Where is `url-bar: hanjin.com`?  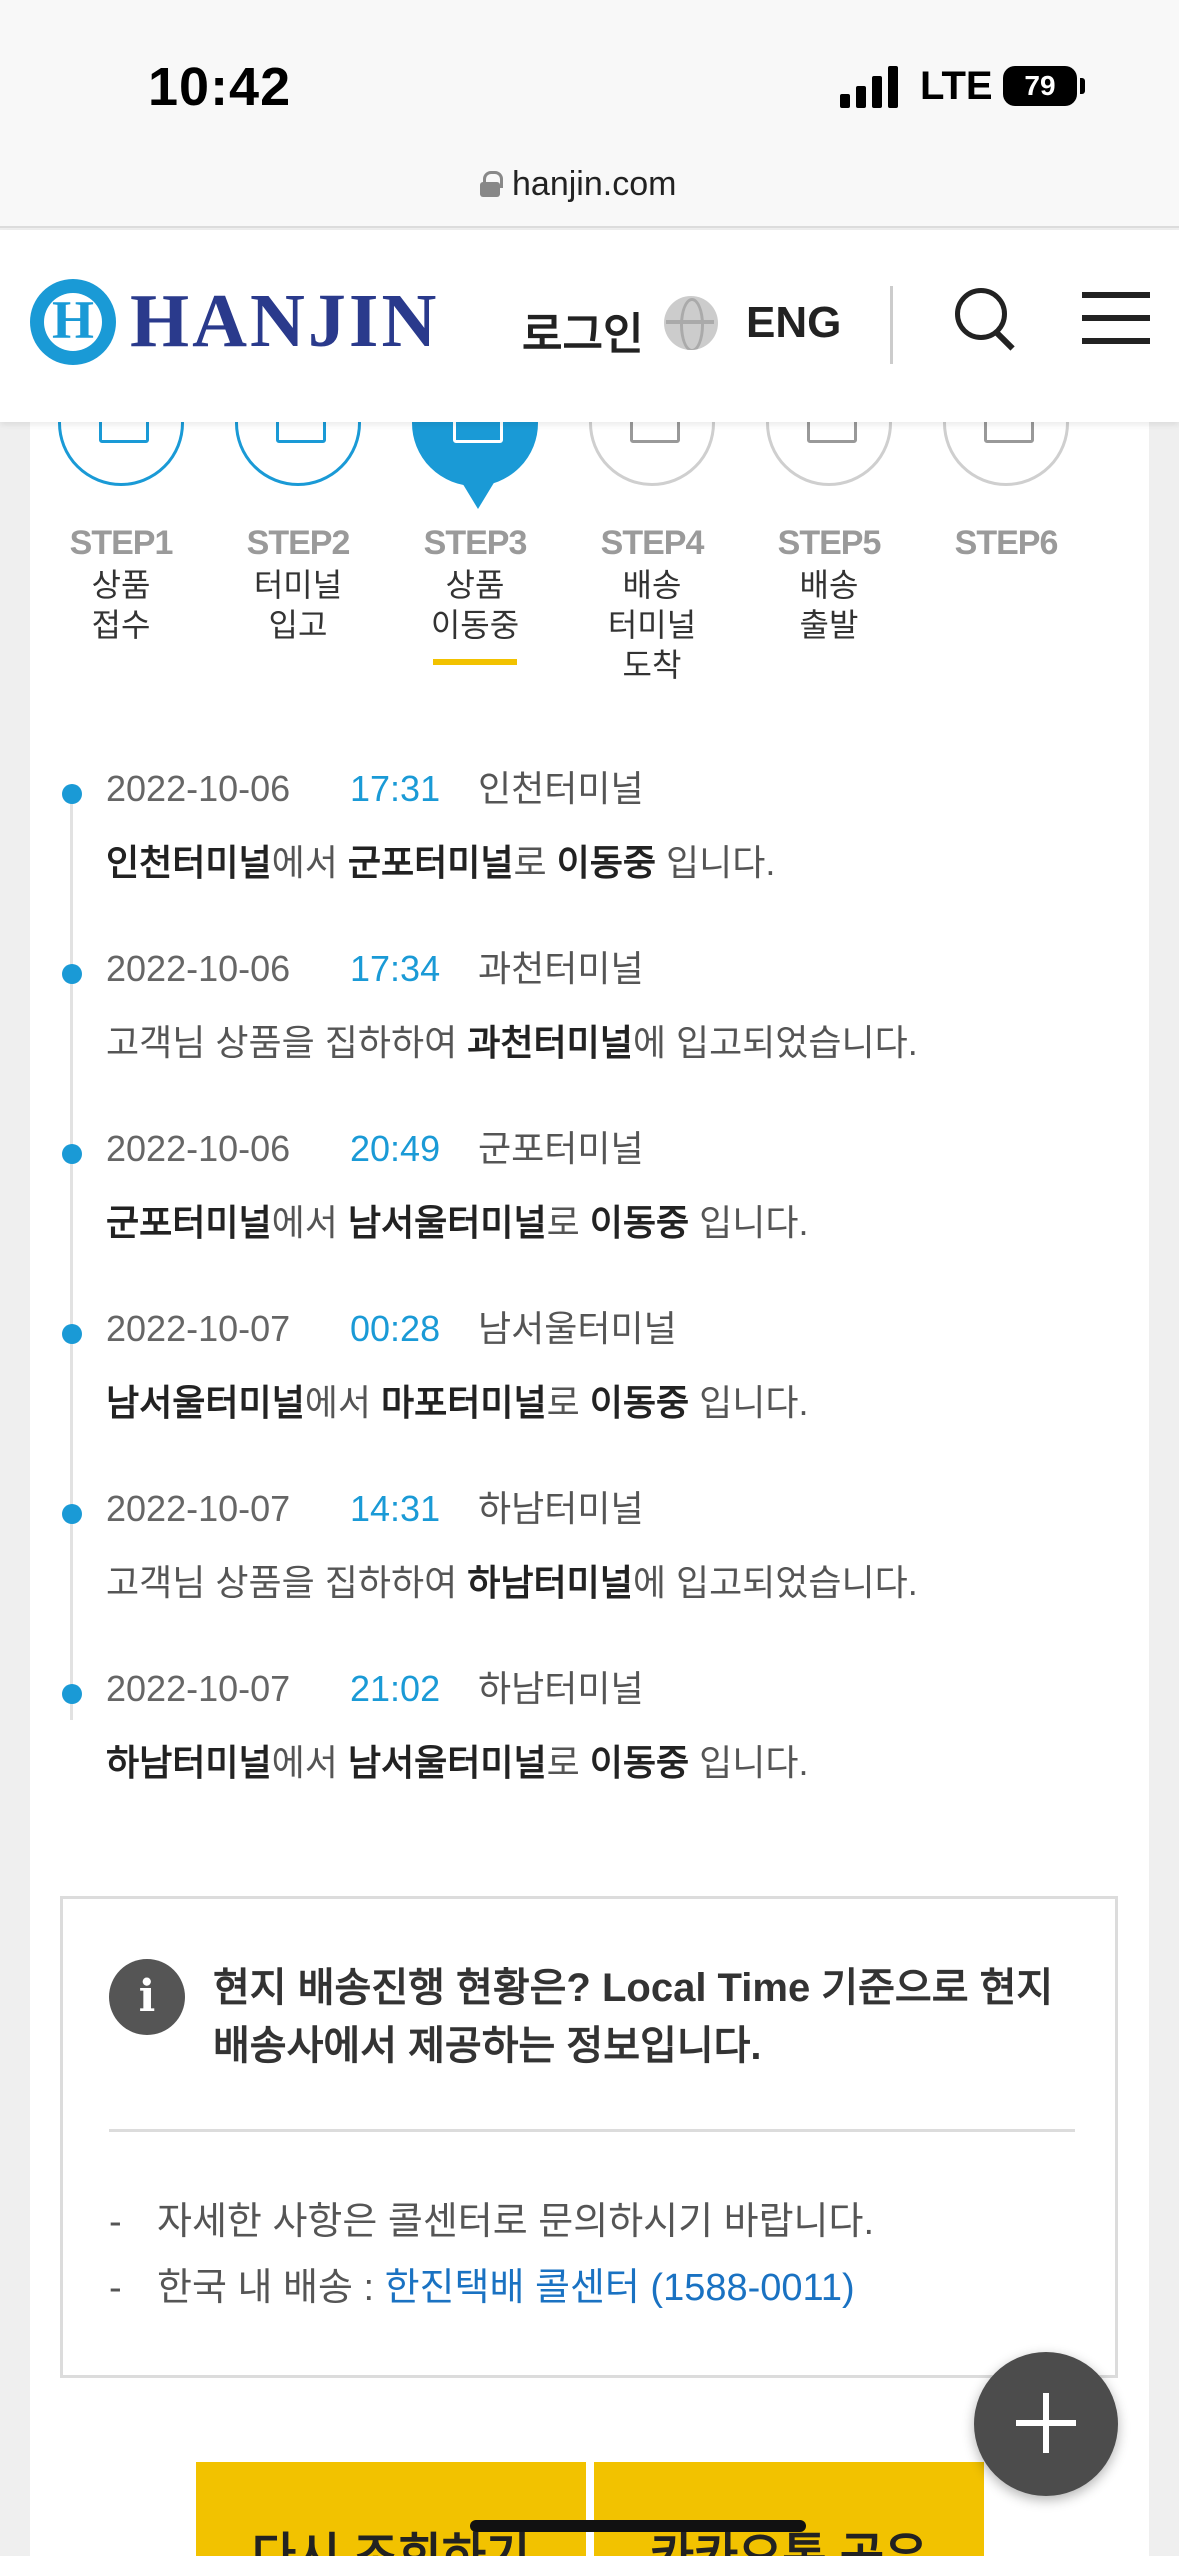
url-bar: hanjin.com is located at coordinates (589, 189).